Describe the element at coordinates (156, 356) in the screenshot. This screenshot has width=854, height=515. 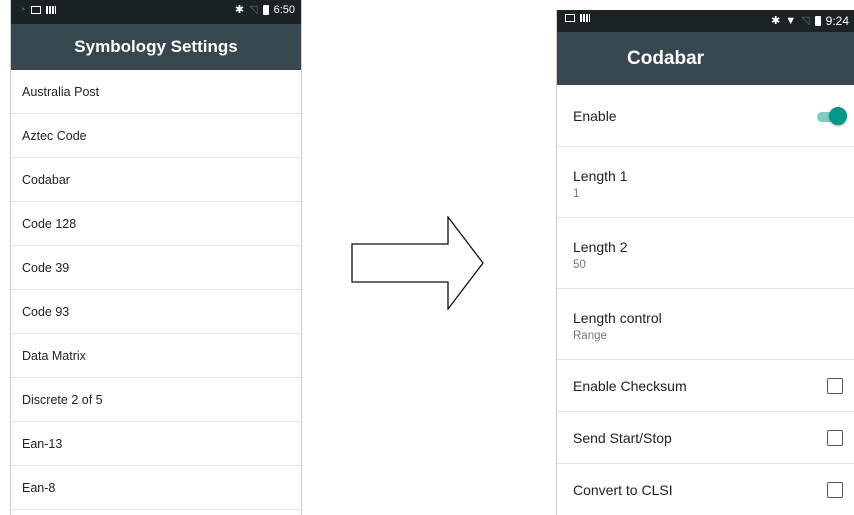
I see `list-item-data-matrix: Data Matrix` at that location.